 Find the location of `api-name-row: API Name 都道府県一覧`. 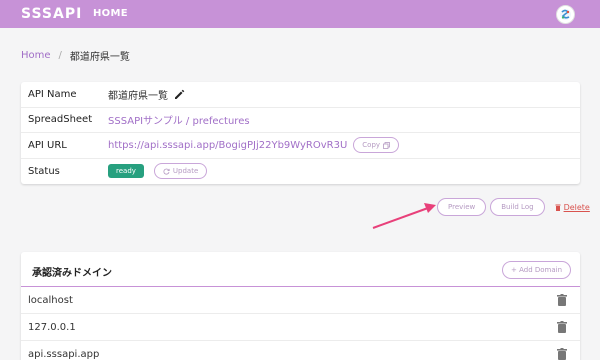

api-name-row: API Name 都道府県一覧 is located at coordinates (300, 95).